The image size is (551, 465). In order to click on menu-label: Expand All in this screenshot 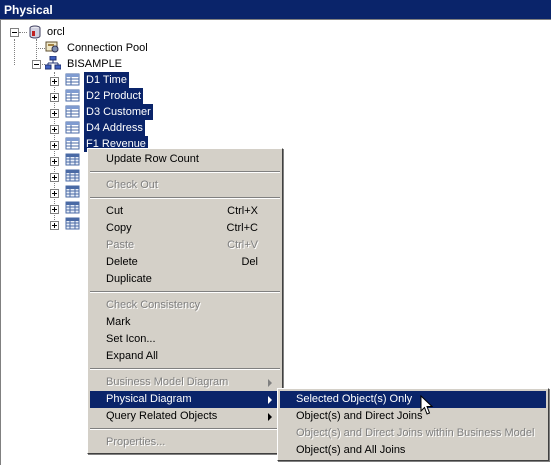, I will do `click(132, 356)`.